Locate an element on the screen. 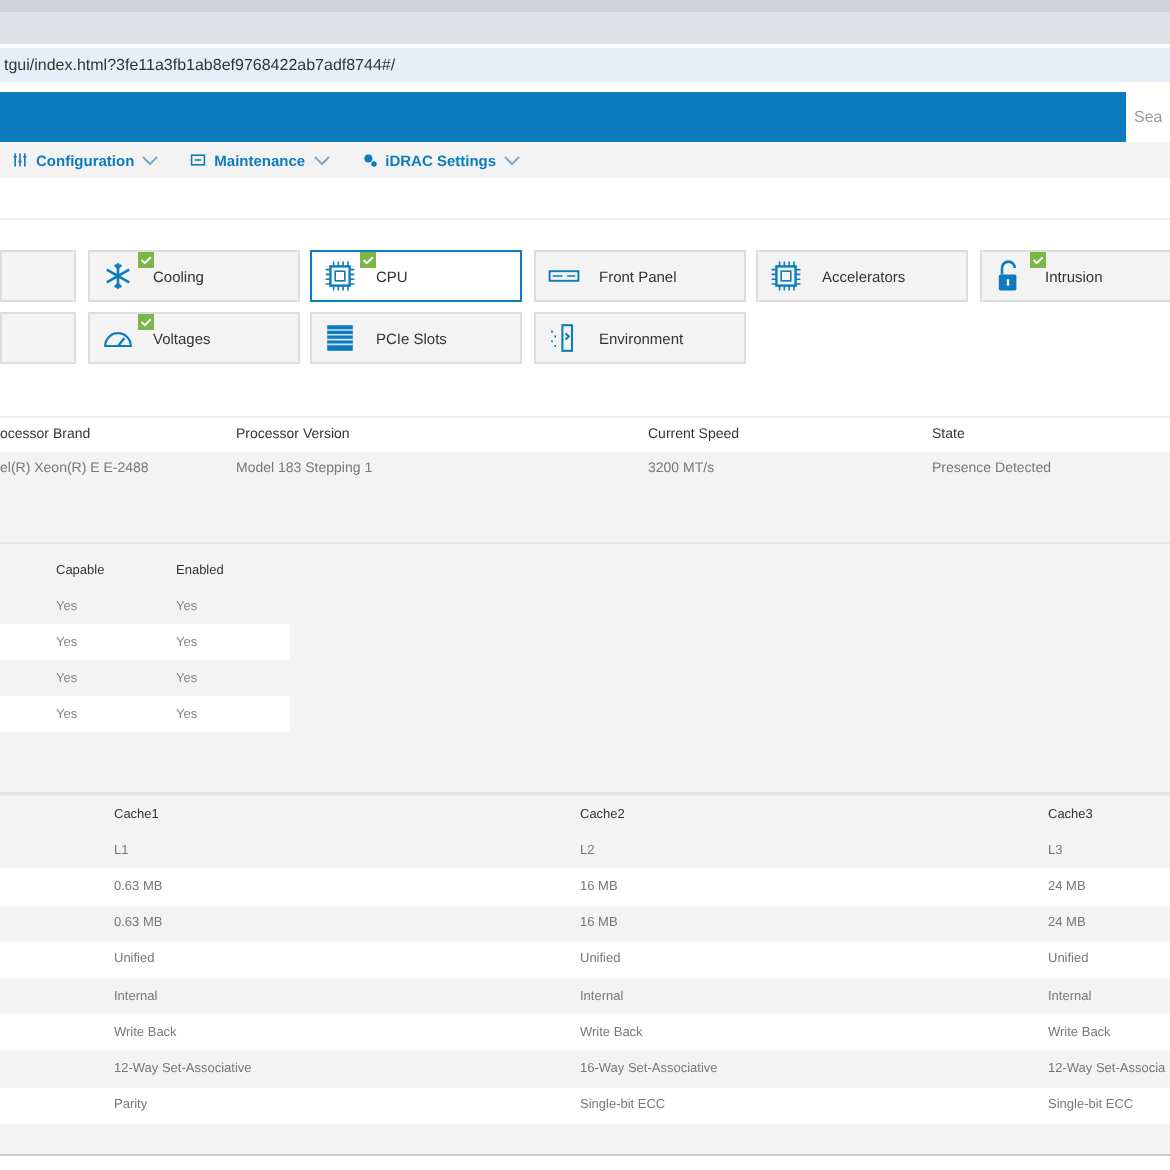  slots-icon is located at coordinates (340, 338).